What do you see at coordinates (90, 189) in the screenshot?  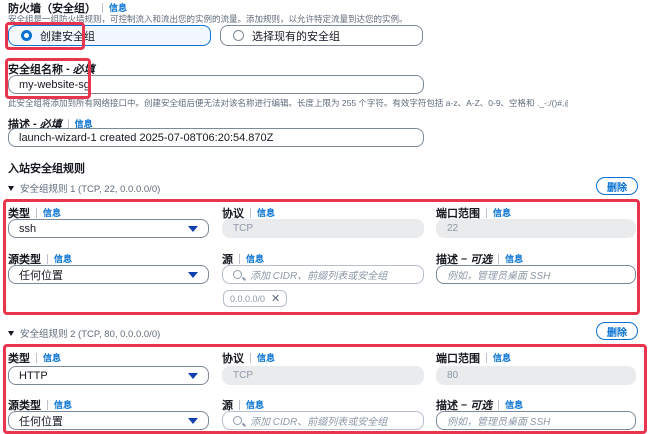 I see `rule-1-heading: 安全组规则 1 (TCP, 22, 0.0.0.0/0)` at bounding box center [90, 189].